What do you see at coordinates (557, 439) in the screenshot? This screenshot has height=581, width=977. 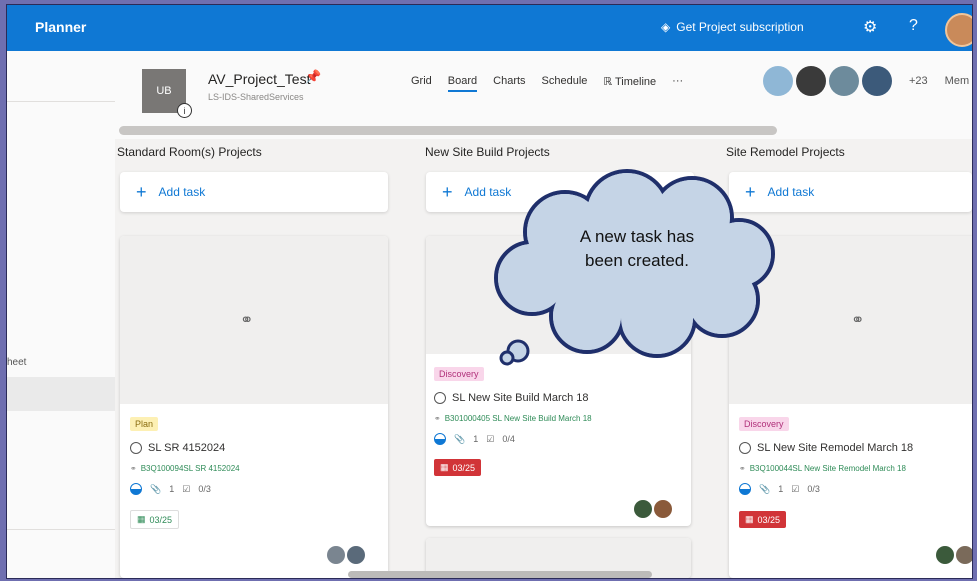 I see `task-meta: 📎 1 ☑ 0/4` at bounding box center [557, 439].